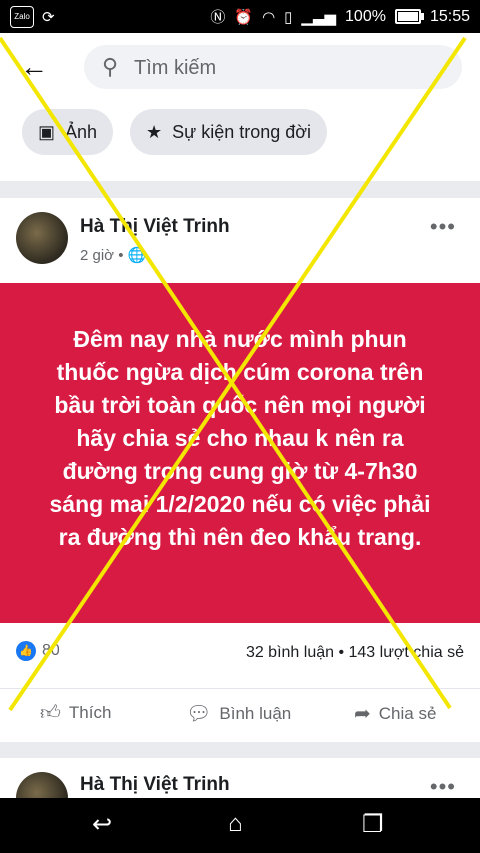 The height and width of the screenshot is (853, 480). I want to click on life-events-chip: ★ Sự kiện trong đời, so click(229, 132).